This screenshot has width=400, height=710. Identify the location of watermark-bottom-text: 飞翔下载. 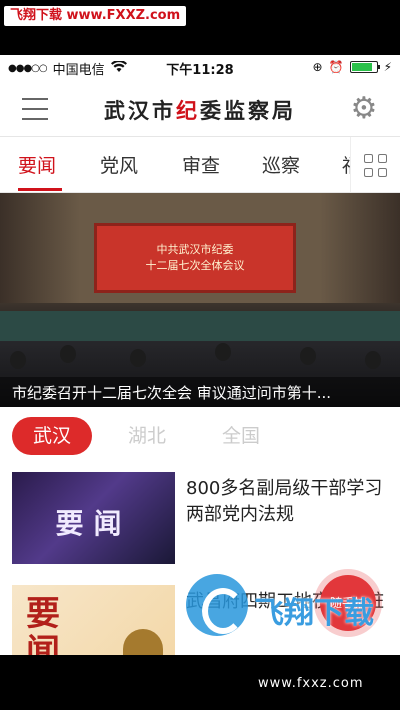
(314, 613).